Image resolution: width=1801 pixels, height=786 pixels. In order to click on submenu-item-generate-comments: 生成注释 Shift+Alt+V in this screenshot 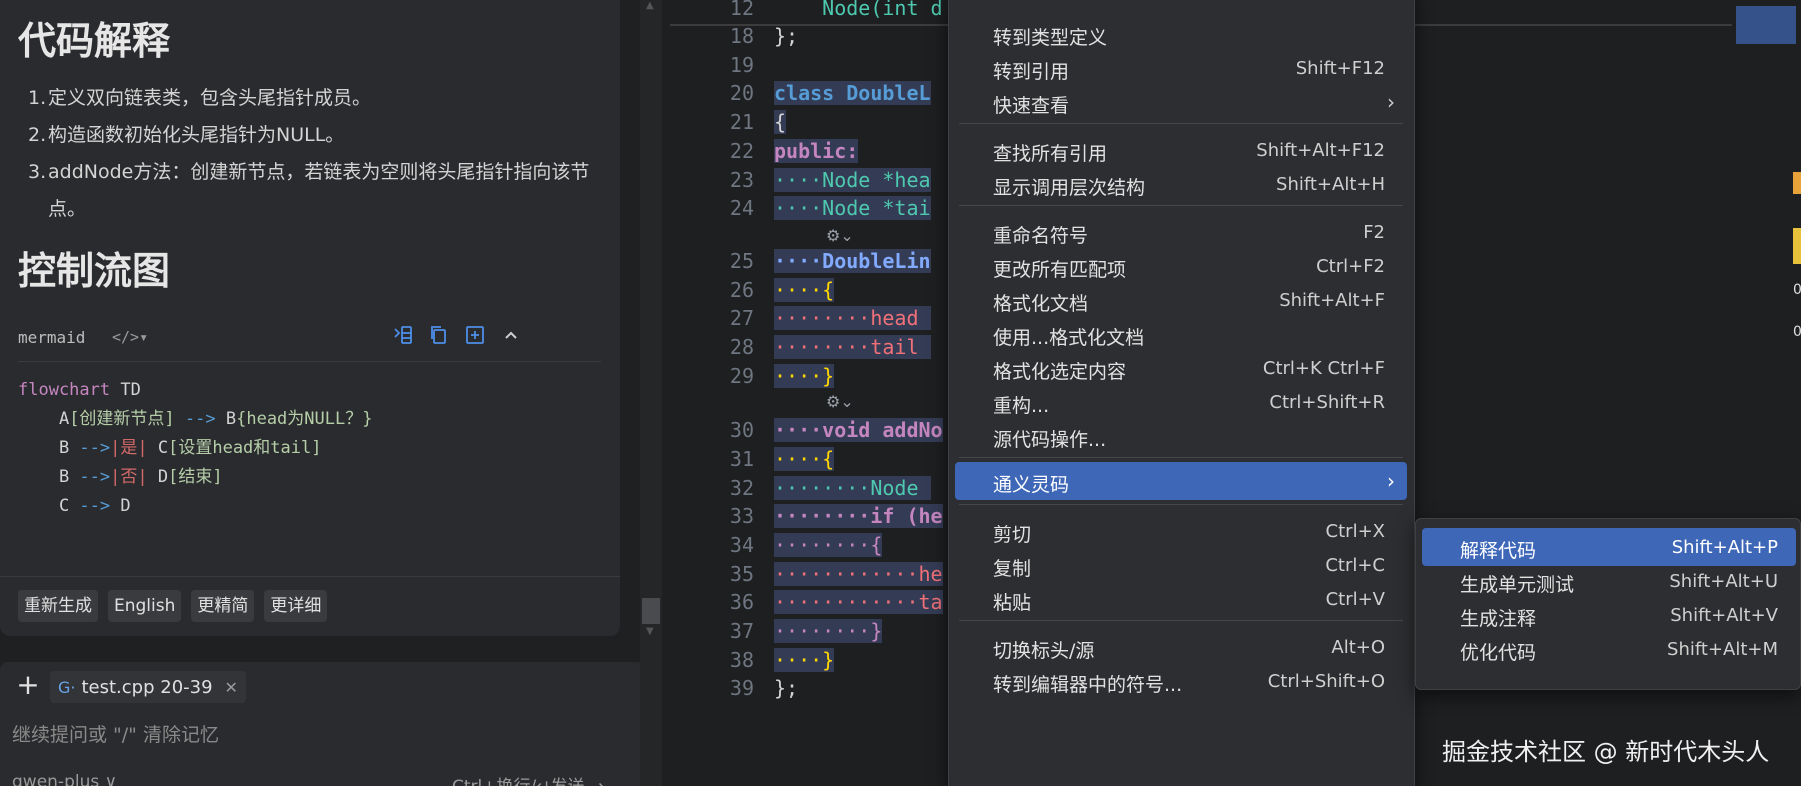, I will do `click(1609, 615)`.